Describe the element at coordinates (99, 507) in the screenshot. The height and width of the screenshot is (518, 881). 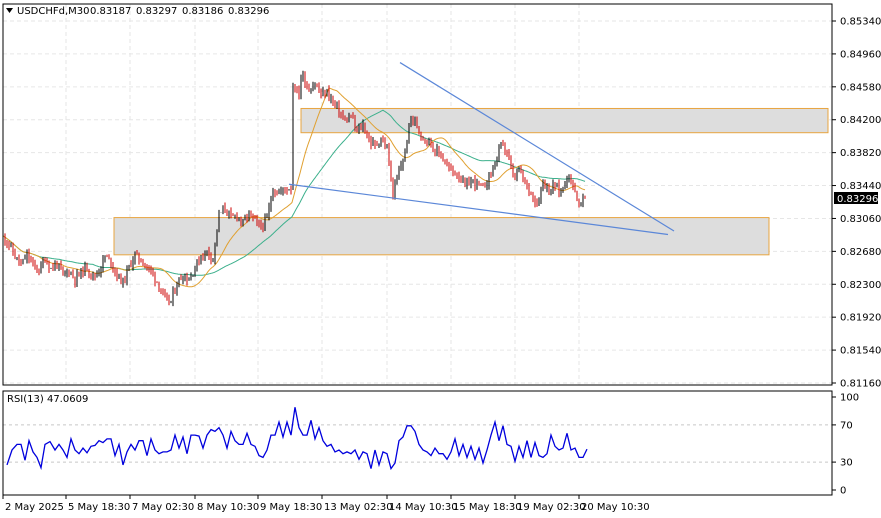
I see `time-tick-label: 5 May 18:30` at that location.